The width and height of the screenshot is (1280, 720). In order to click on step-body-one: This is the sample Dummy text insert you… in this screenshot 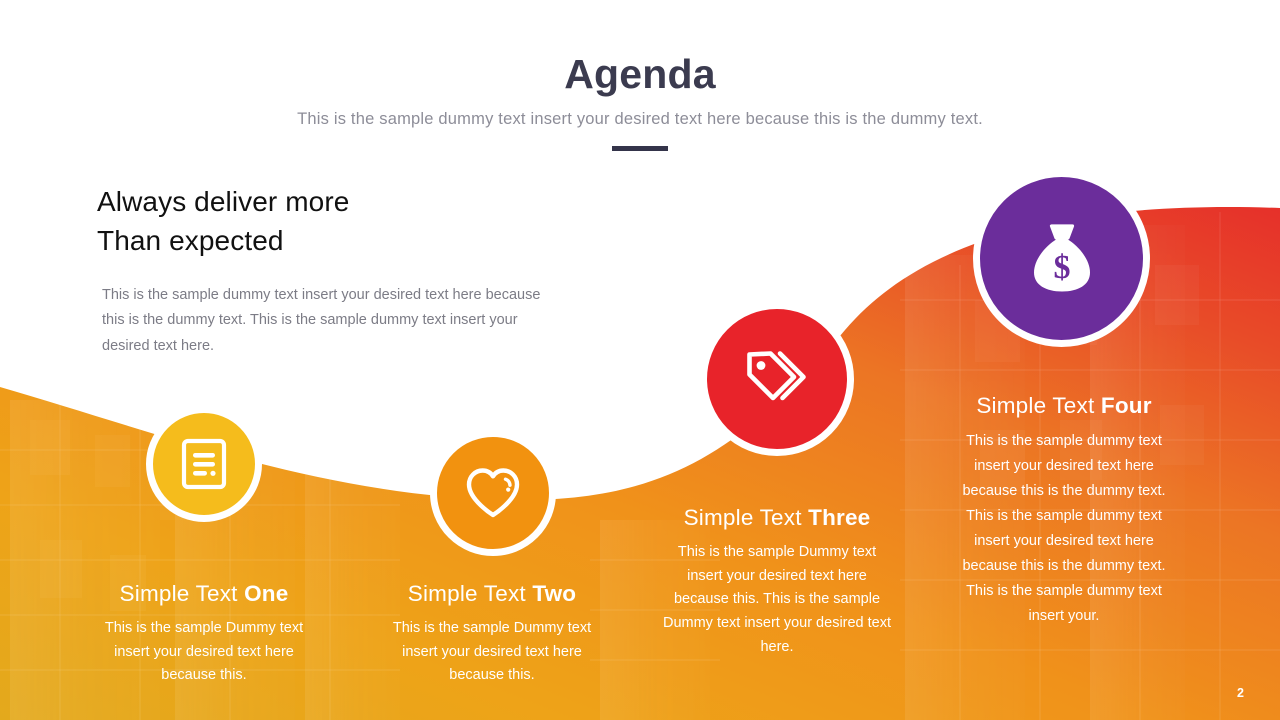, I will do `click(204, 652)`.